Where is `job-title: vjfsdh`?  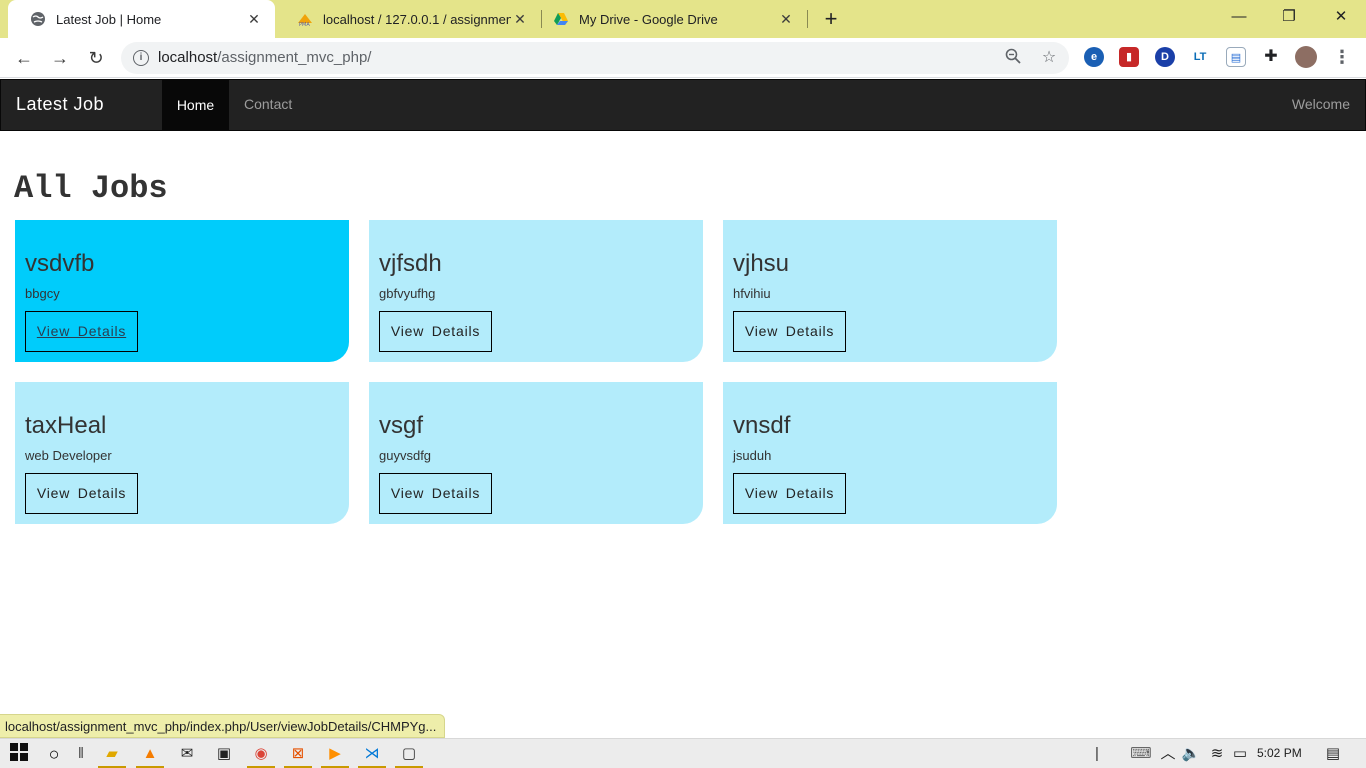
job-title: vjfsdh is located at coordinates (410, 263).